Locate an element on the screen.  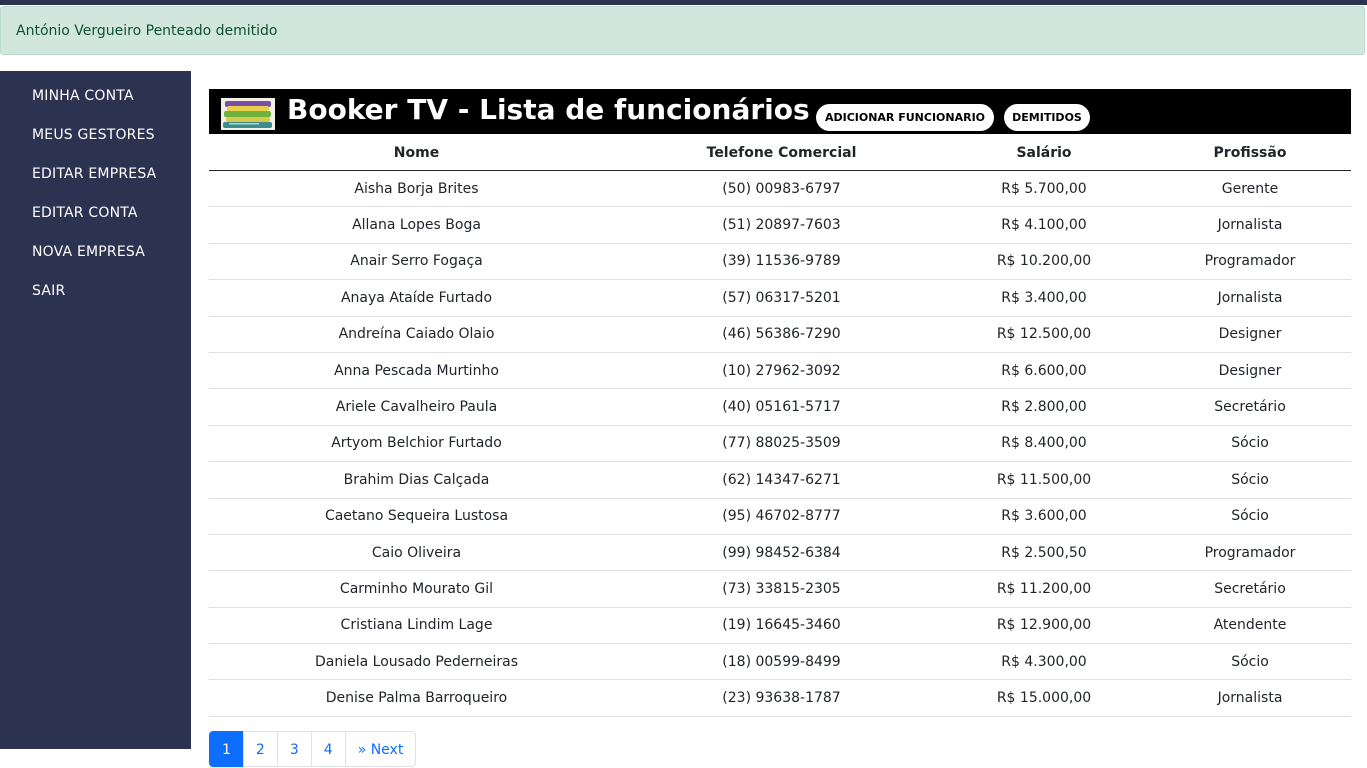
sidebar-item-editar-conta: EDITAR CONTA is located at coordinates (85, 213).